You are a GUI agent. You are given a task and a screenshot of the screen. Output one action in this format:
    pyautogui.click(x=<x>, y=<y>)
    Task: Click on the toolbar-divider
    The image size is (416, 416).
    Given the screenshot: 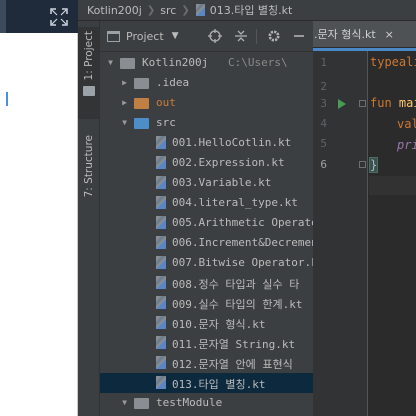 What is the action you would take?
    pyautogui.click(x=256, y=36)
    